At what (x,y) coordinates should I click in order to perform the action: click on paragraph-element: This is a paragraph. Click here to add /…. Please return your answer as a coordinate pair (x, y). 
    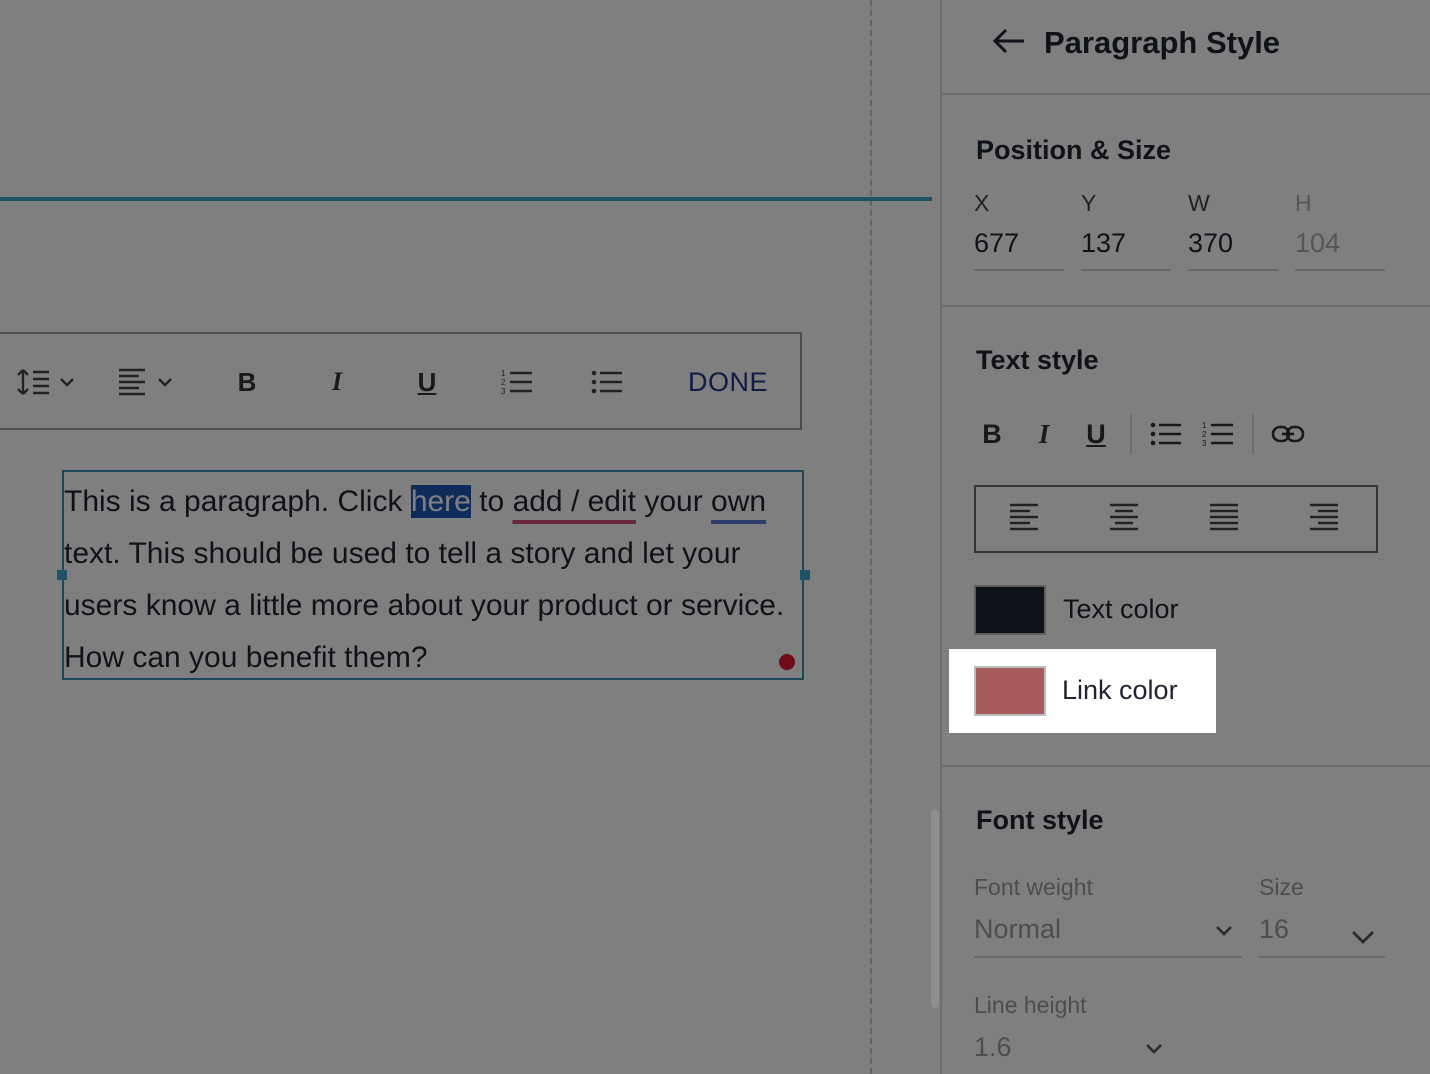
    Looking at the image, I should click on (433, 575).